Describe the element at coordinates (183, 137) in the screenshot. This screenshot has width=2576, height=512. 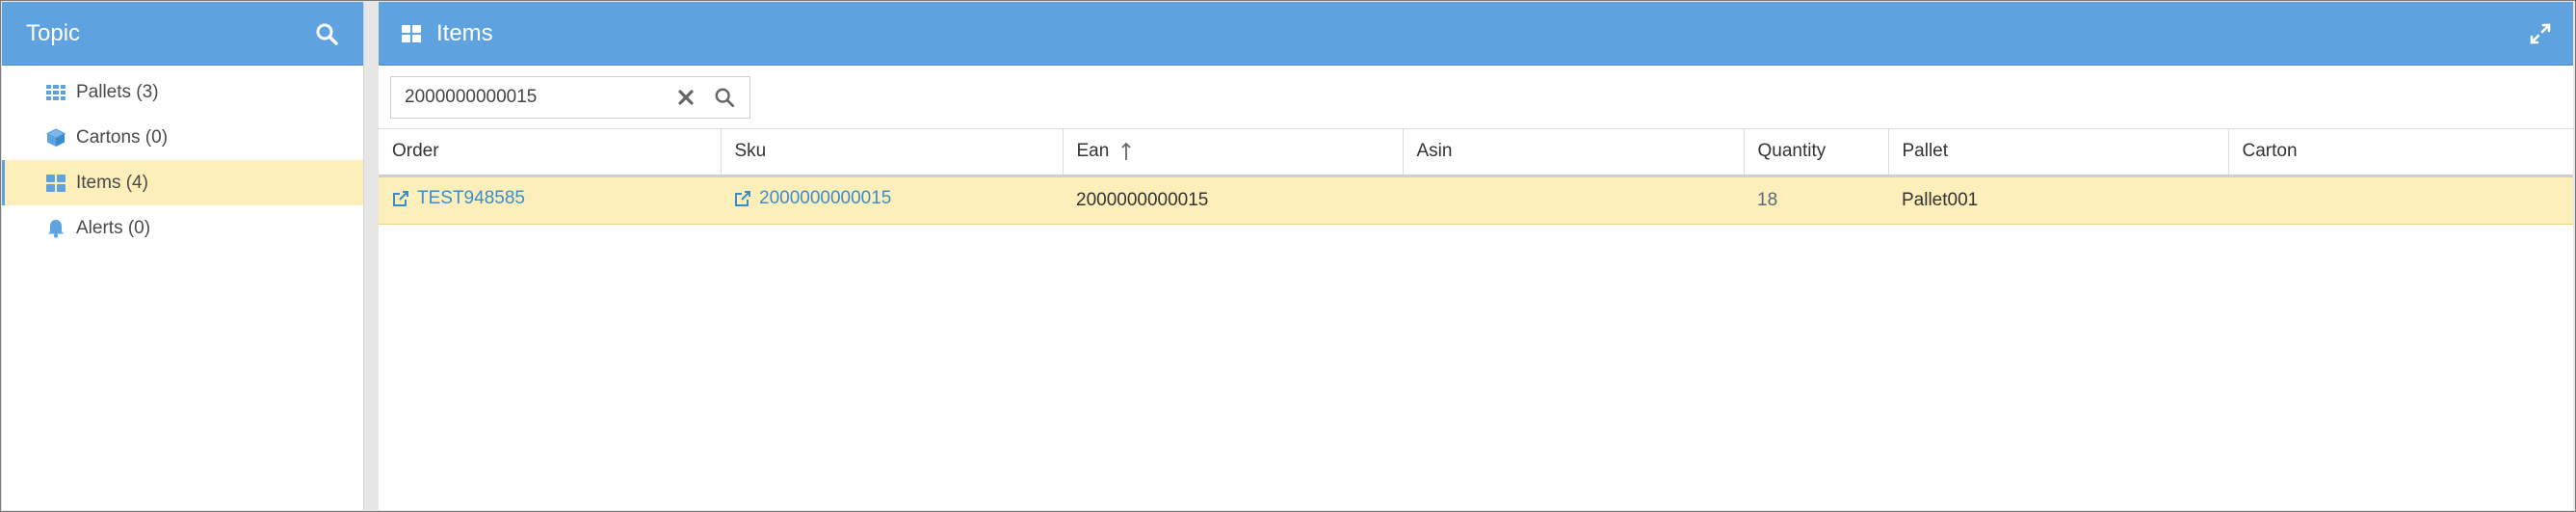
I see `topic-item-cartons: Cartons (0)` at that location.